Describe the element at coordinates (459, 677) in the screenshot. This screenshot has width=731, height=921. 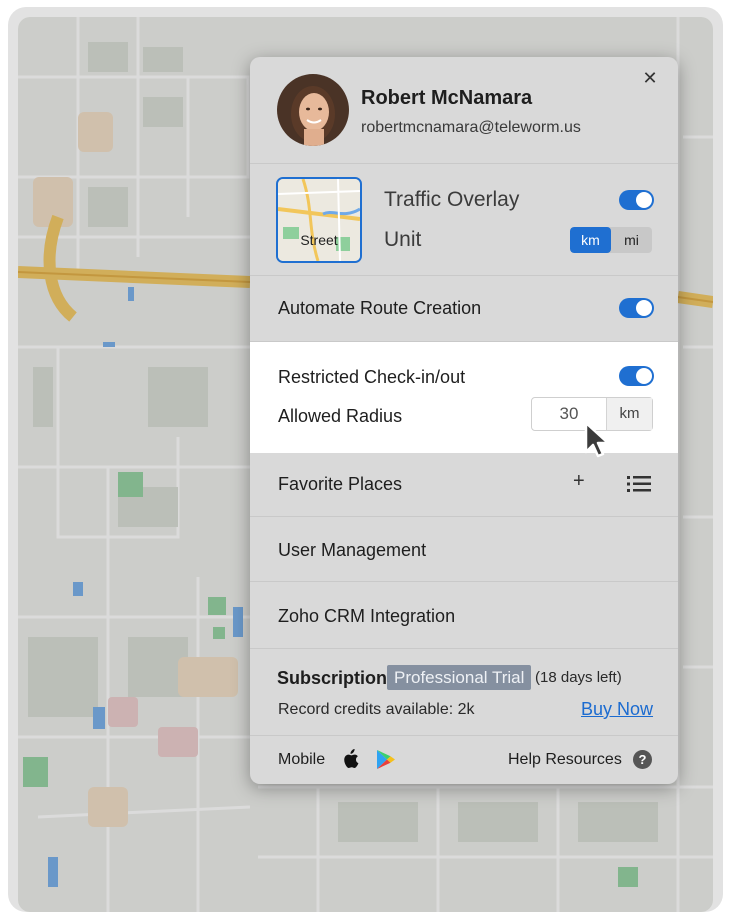
I see `plan-badge: Professional Trial` at that location.